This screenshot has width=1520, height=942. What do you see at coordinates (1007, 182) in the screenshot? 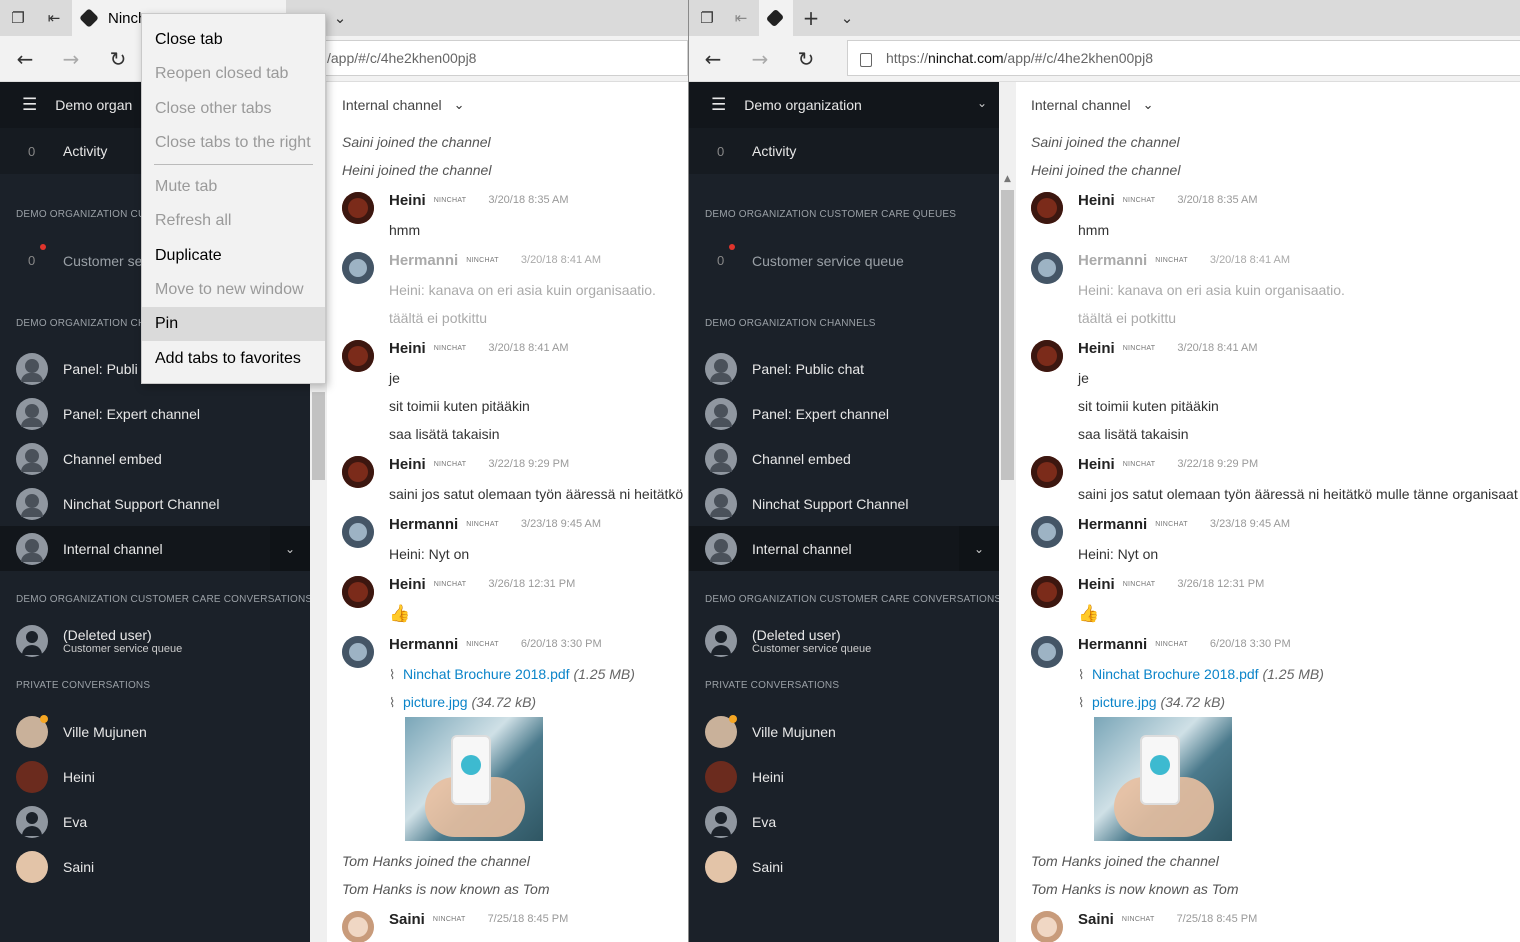
I see `scroll-up-icon: ▲` at bounding box center [1007, 182].